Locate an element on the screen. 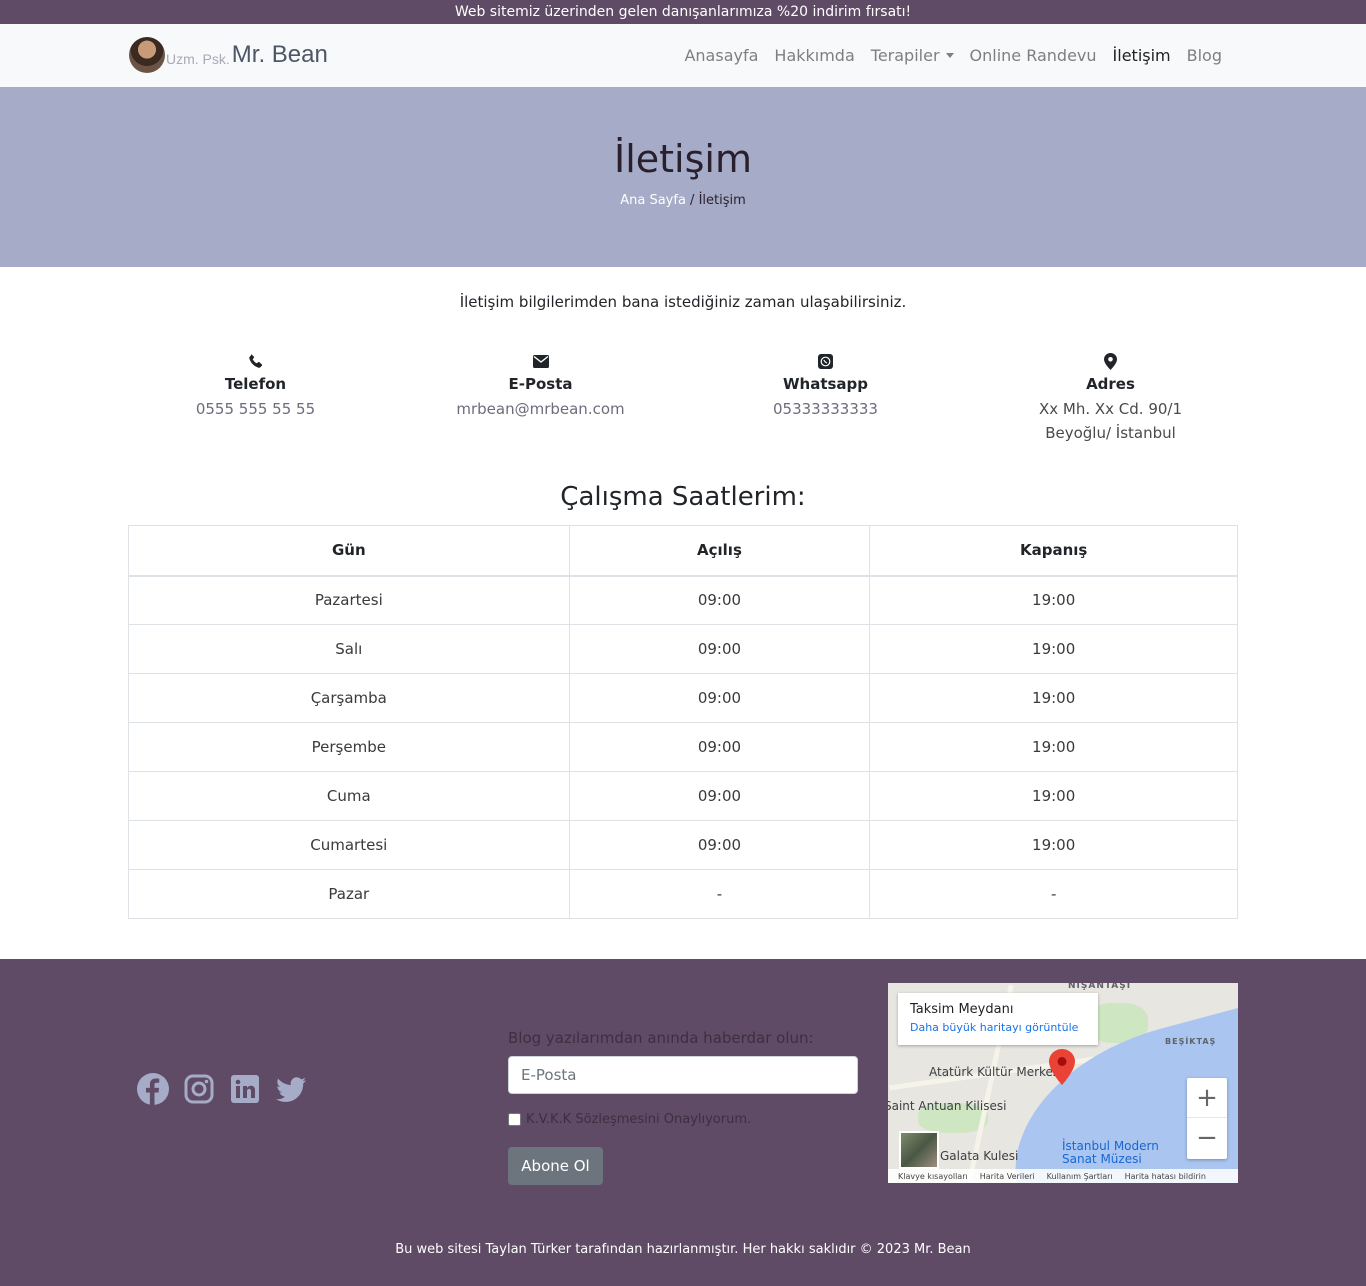 The image size is (1366, 1286). map-zoom-controls: + − is located at coordinates (1207, 1118).